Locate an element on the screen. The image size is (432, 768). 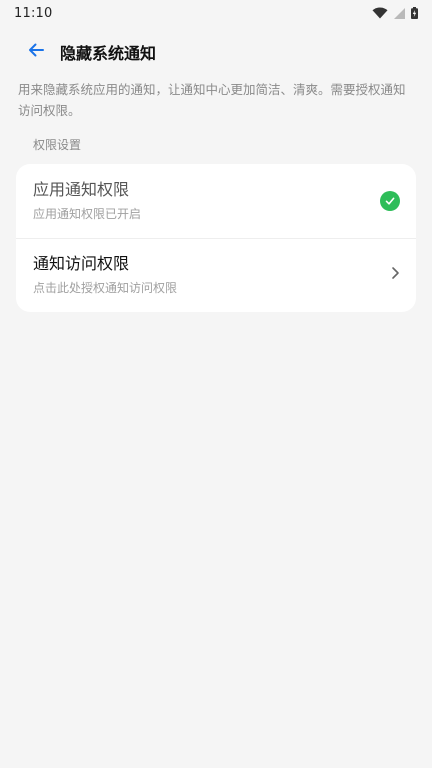
wifi-icon is located at coordinates (380, 13).